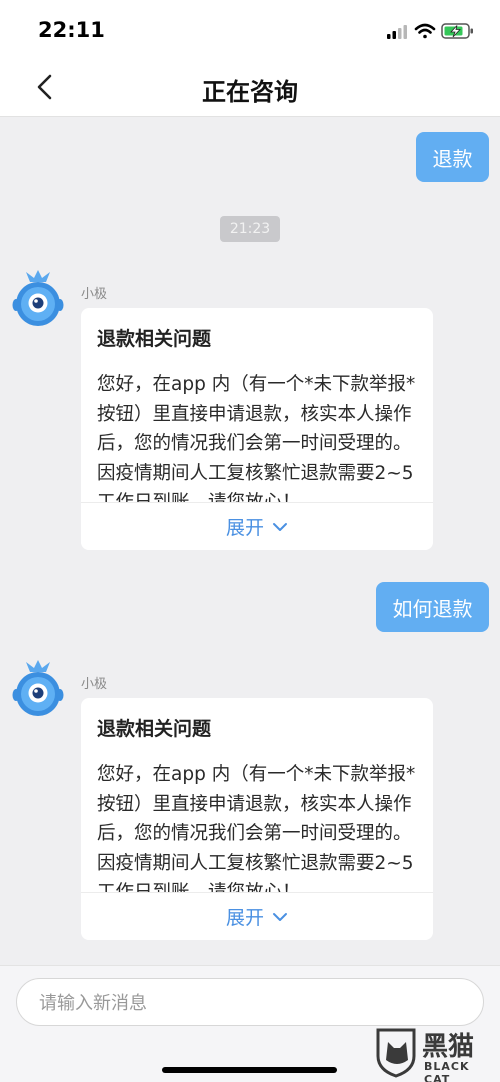 The width and height of the screenshot is (500, 1082). Describe the element at coordinates (425, 31) in the screenshot. I see `wifi-icon` at that location.